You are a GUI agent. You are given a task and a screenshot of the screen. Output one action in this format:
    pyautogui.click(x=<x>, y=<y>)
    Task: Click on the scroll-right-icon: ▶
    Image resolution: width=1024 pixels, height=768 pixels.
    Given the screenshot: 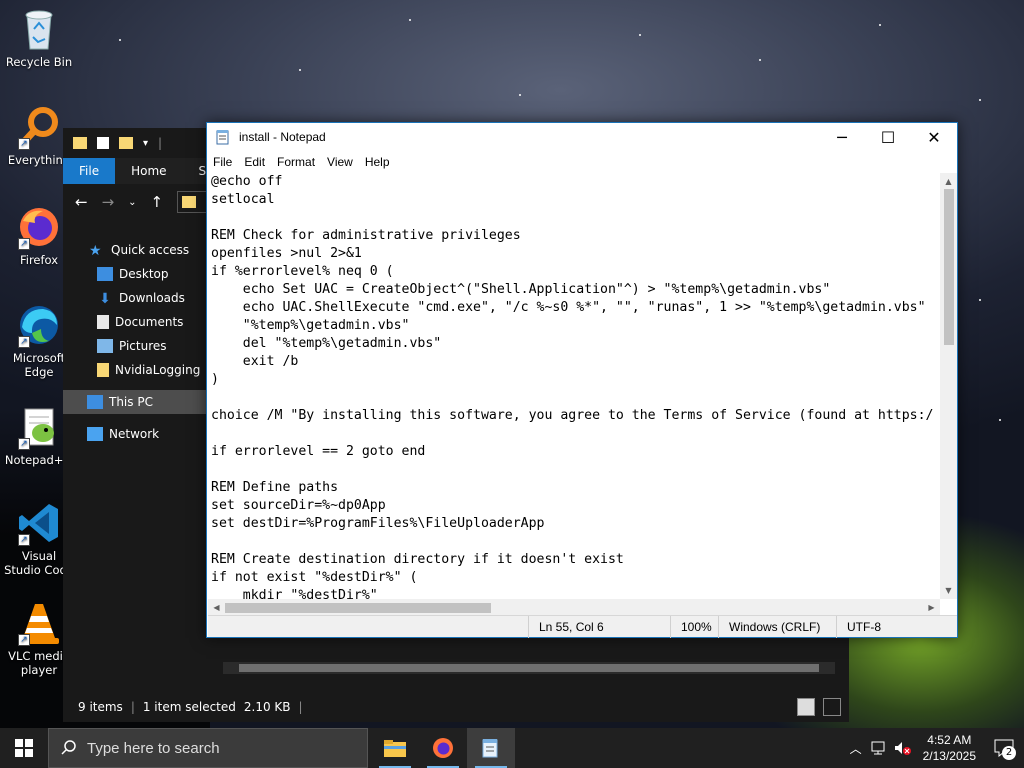 What is the action you would take?
    pyautogui.click(x=931, y=607)
    